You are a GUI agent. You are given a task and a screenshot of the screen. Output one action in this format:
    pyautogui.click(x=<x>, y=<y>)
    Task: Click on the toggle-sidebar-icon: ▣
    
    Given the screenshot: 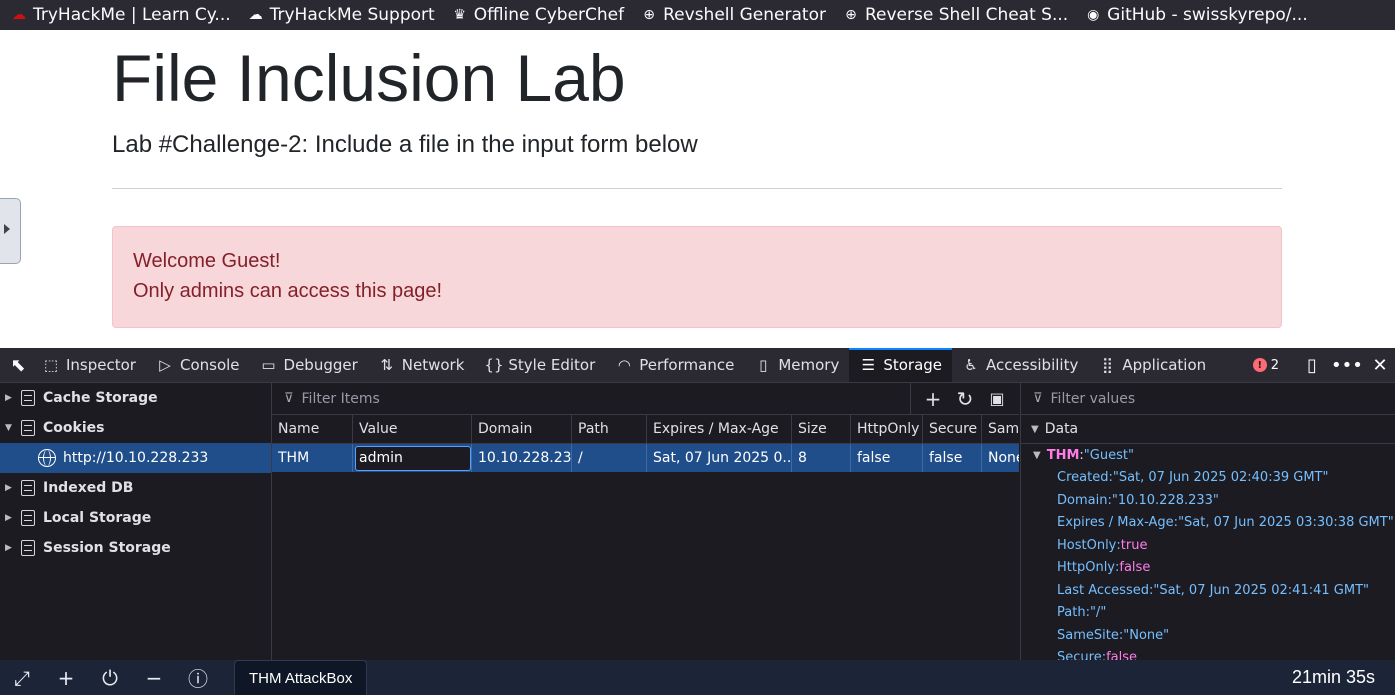 What is the action you would take?
    pyautogui.click(x=997, y=398)
    